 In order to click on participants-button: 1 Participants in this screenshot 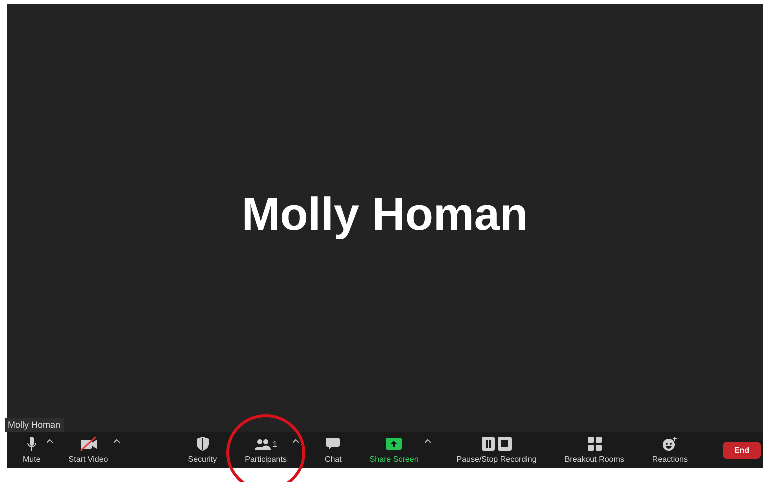, I will do `click(266, 450)`.